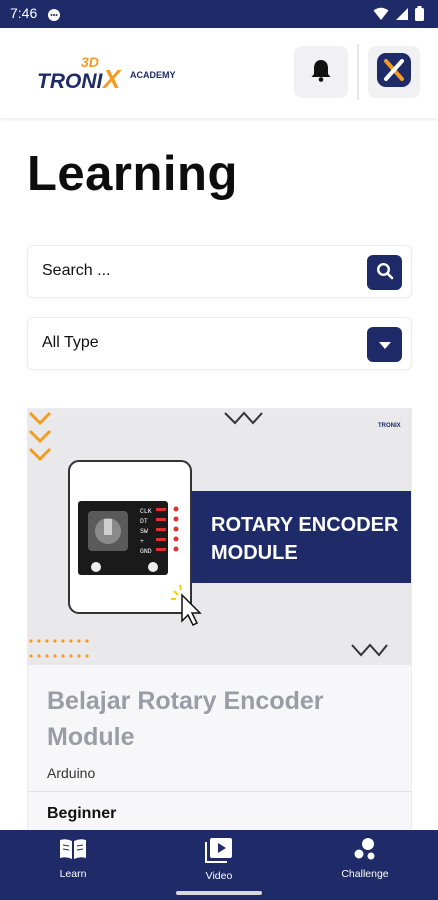 The image size is (438, 900). Describe the element at coordinates (146, 511) in the screenshot. I see `pin-label-clk: CLK` at that location.